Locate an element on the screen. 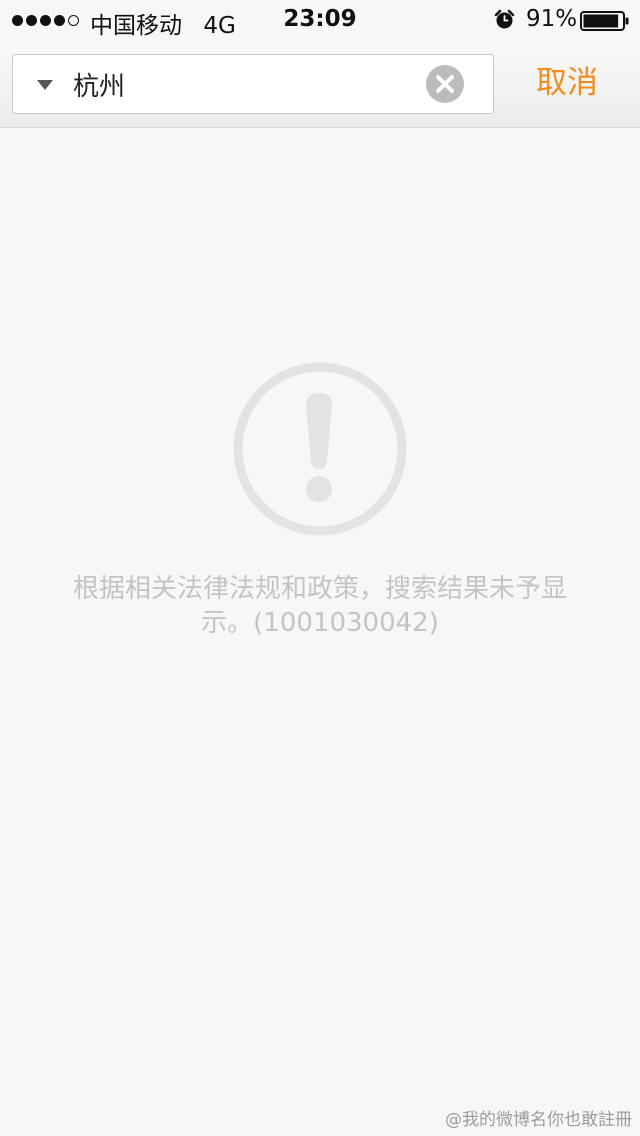  search-header: 取消 is located at coordinates (320, 84).